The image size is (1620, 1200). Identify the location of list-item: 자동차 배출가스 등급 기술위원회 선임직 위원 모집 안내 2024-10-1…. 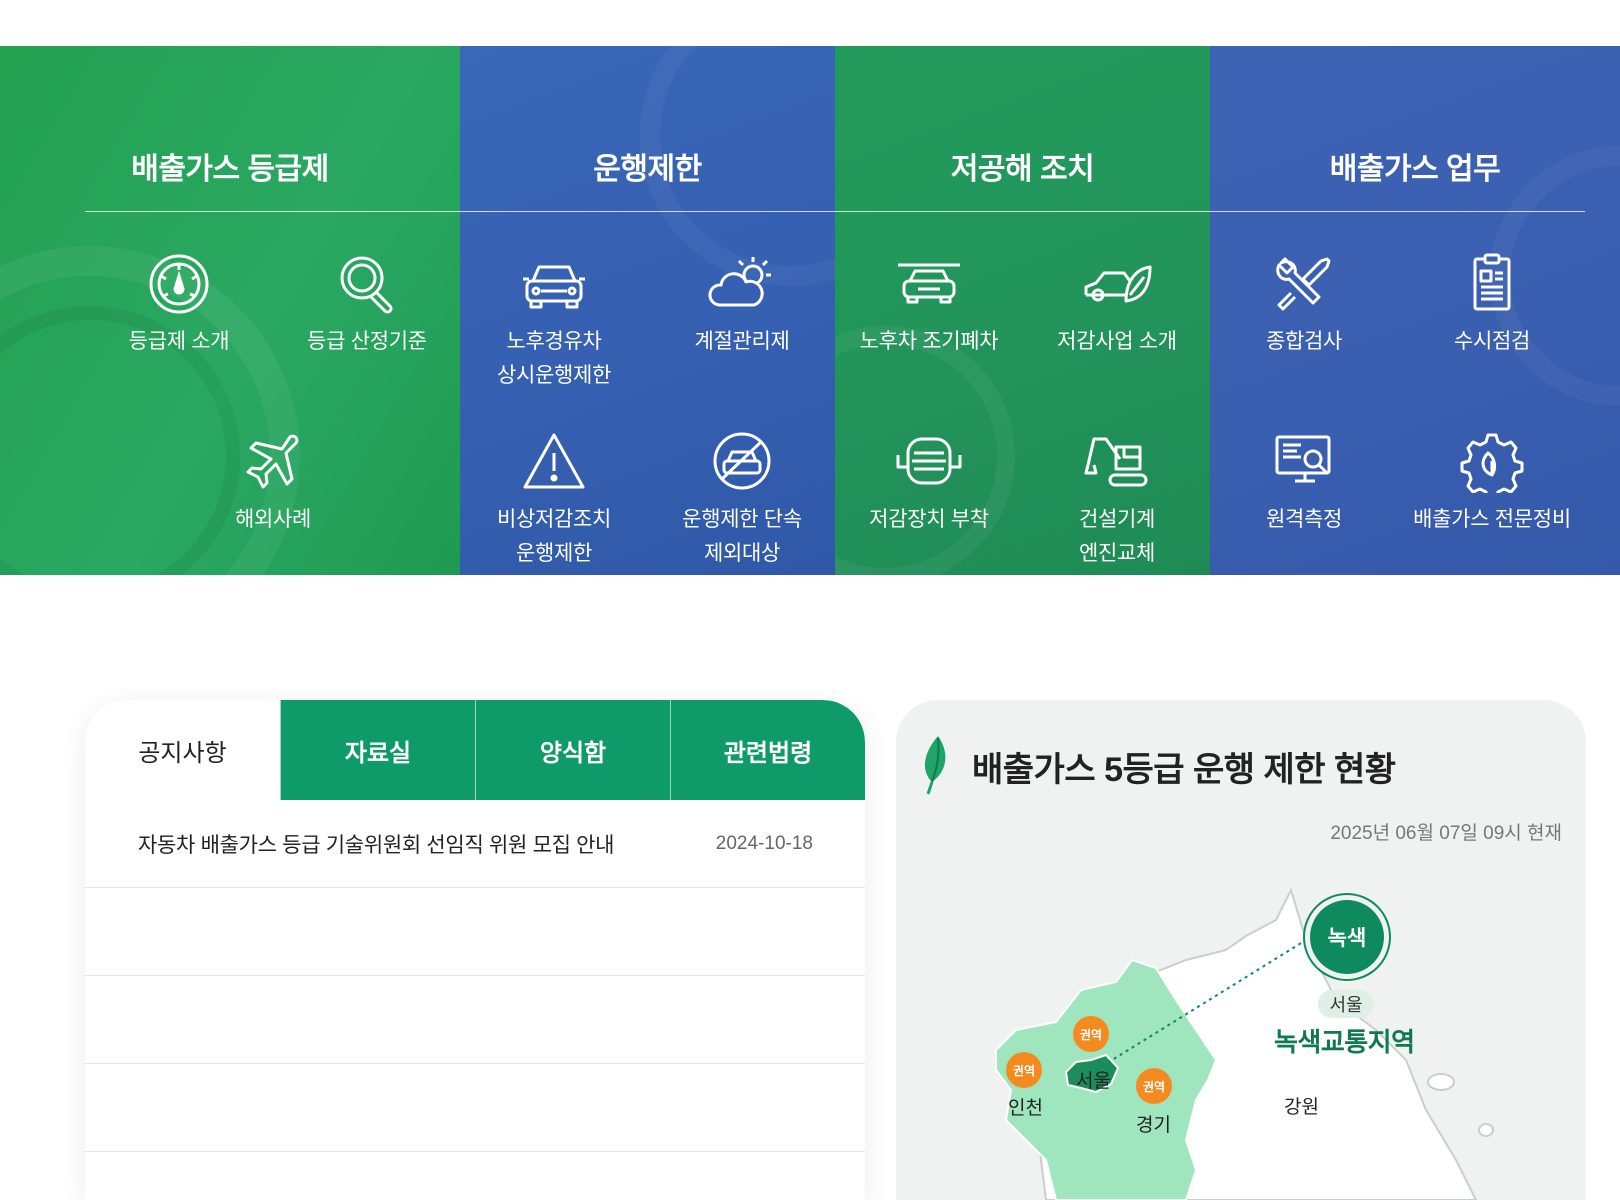
(475, 844).